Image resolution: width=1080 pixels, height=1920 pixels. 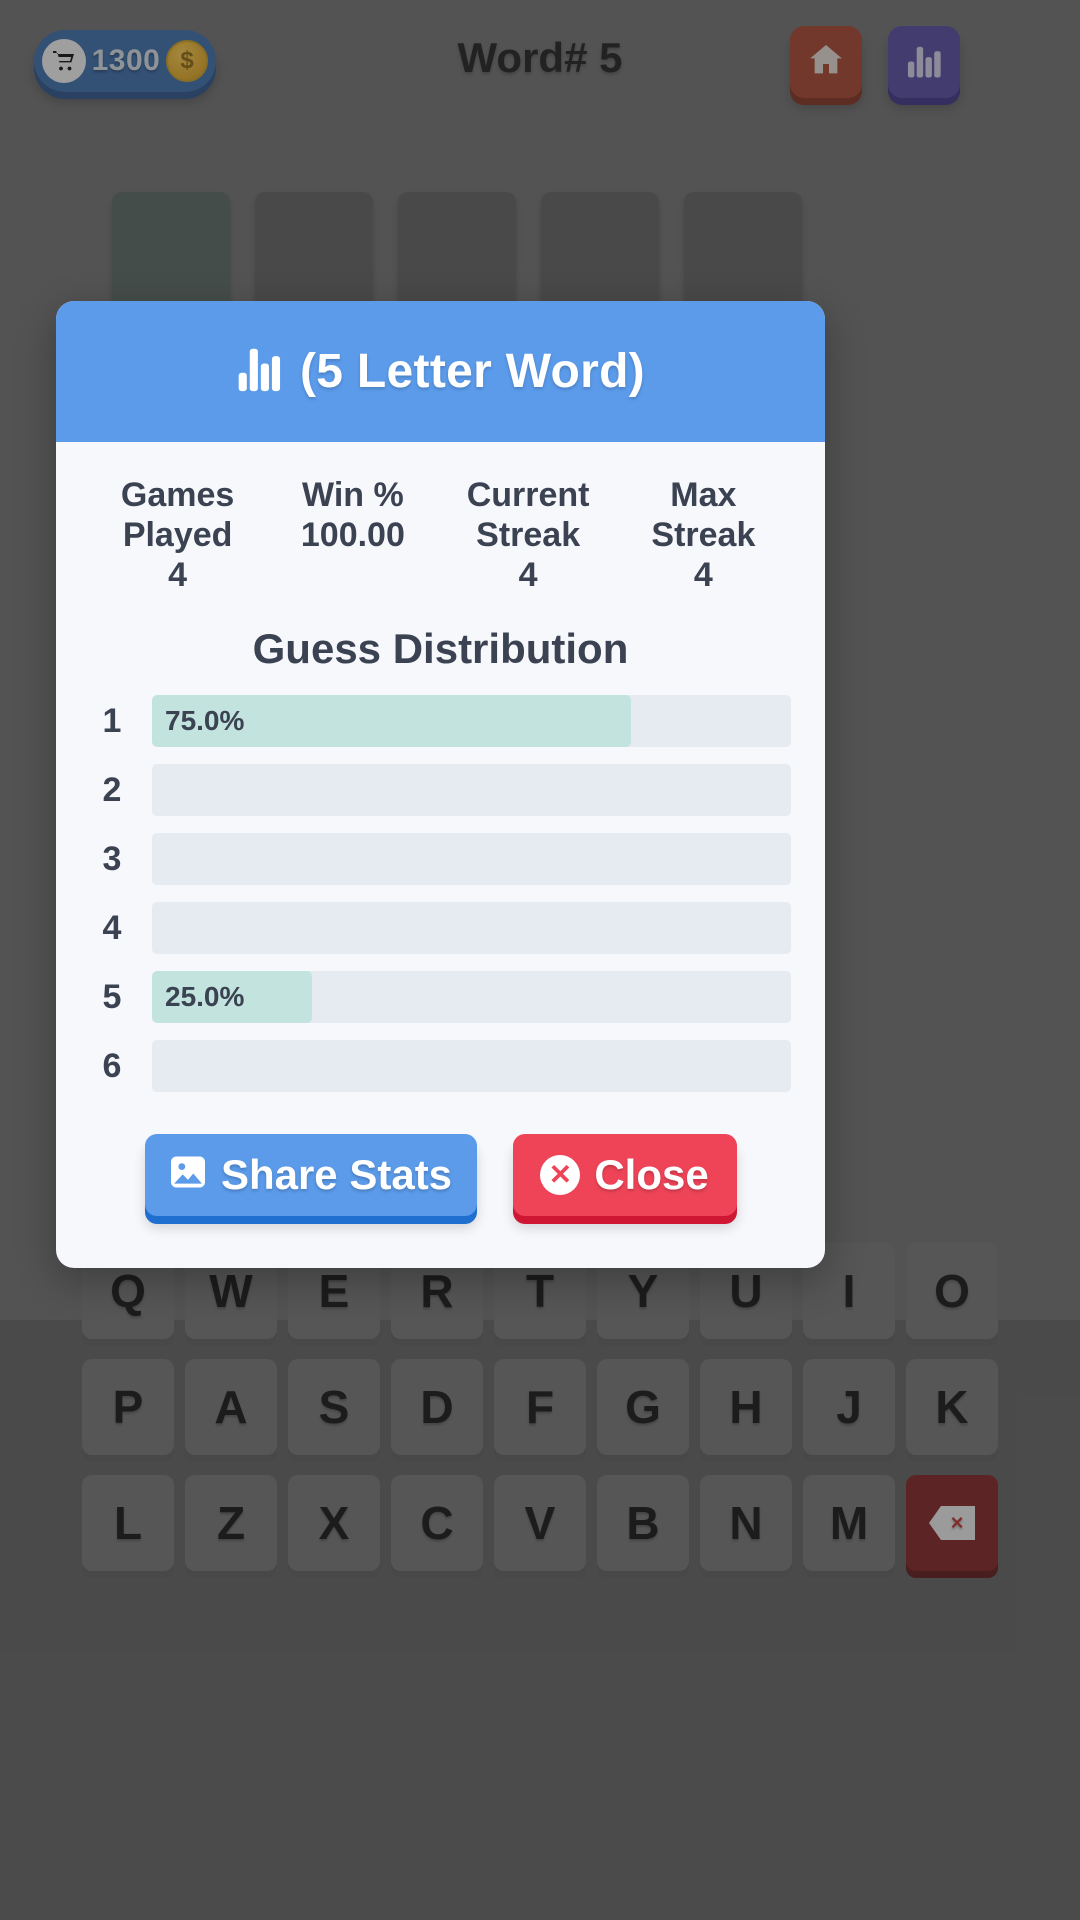 I want to click on dialog-title: (5 Letter Word), so click(x=472, y=371).